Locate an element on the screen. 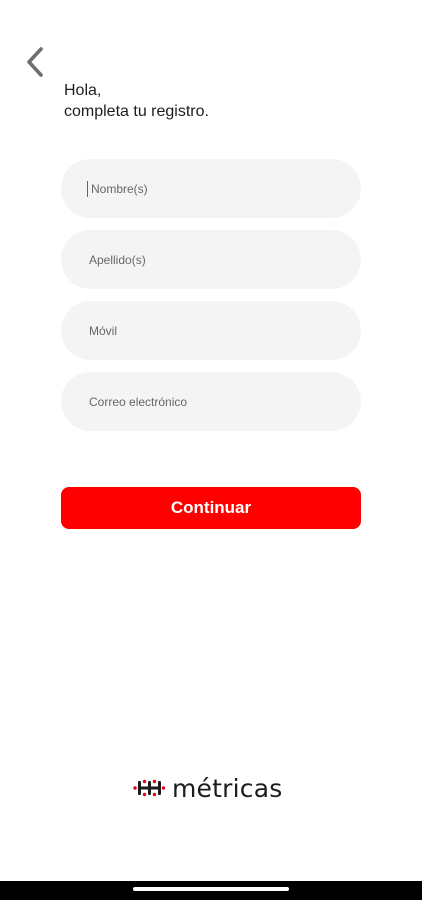  brand-logo: métricas is located at coordinates (207, 788).